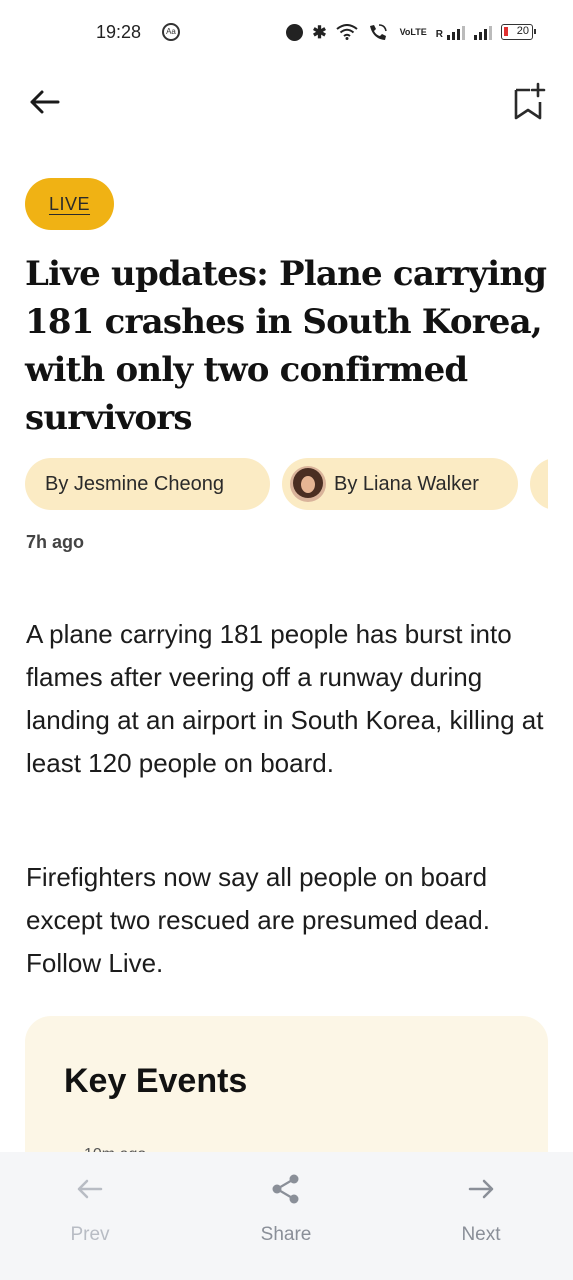 The image size is (573, 1280). I want to click on avatar, so click(308, 484).